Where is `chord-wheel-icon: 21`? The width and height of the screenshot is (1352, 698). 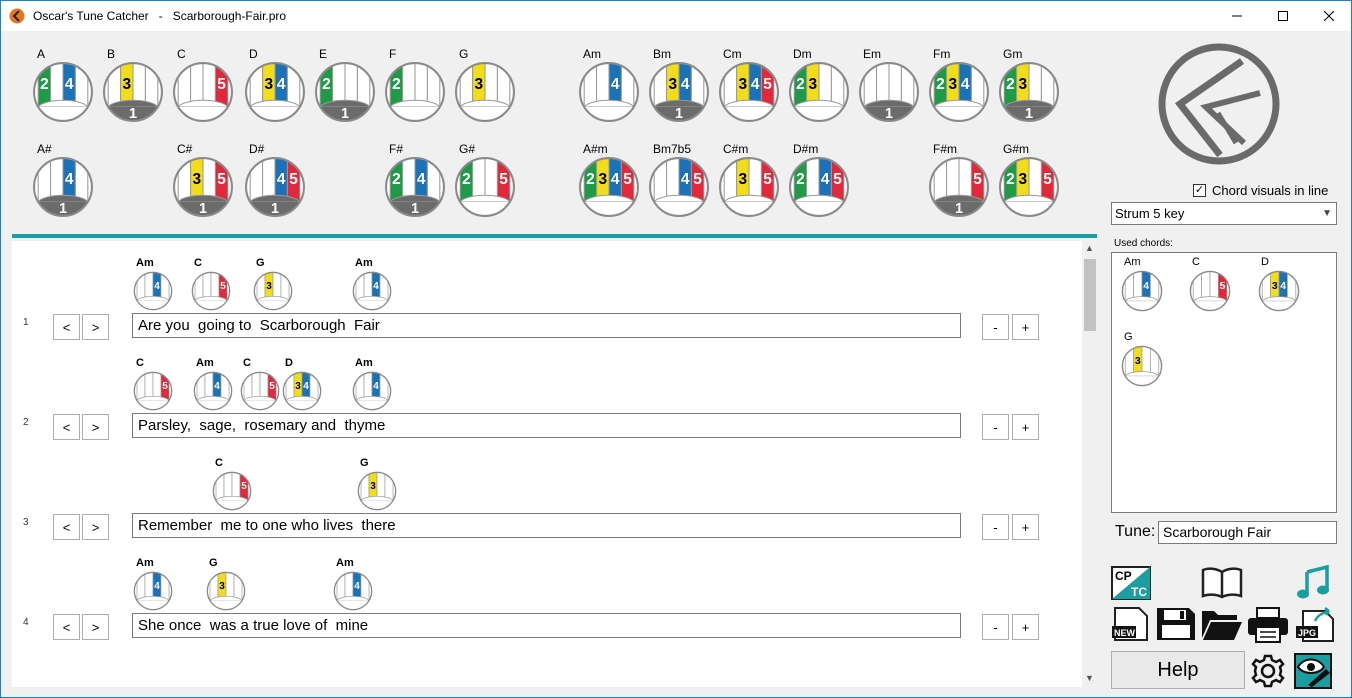
chord-wheel-icon: 21 is located at coordinates (345, 92).